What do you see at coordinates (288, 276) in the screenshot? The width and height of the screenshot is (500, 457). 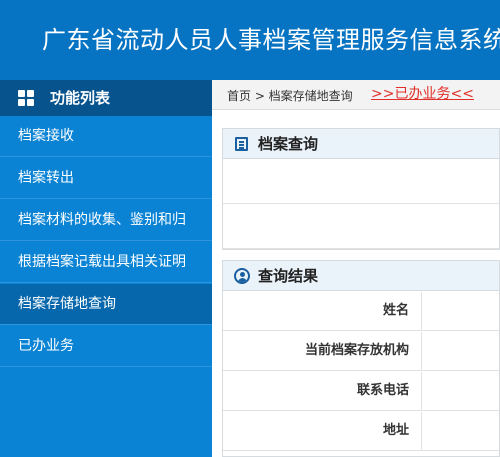 I see `result-panel-title: 查询结果` at bounding box center [288, 276].